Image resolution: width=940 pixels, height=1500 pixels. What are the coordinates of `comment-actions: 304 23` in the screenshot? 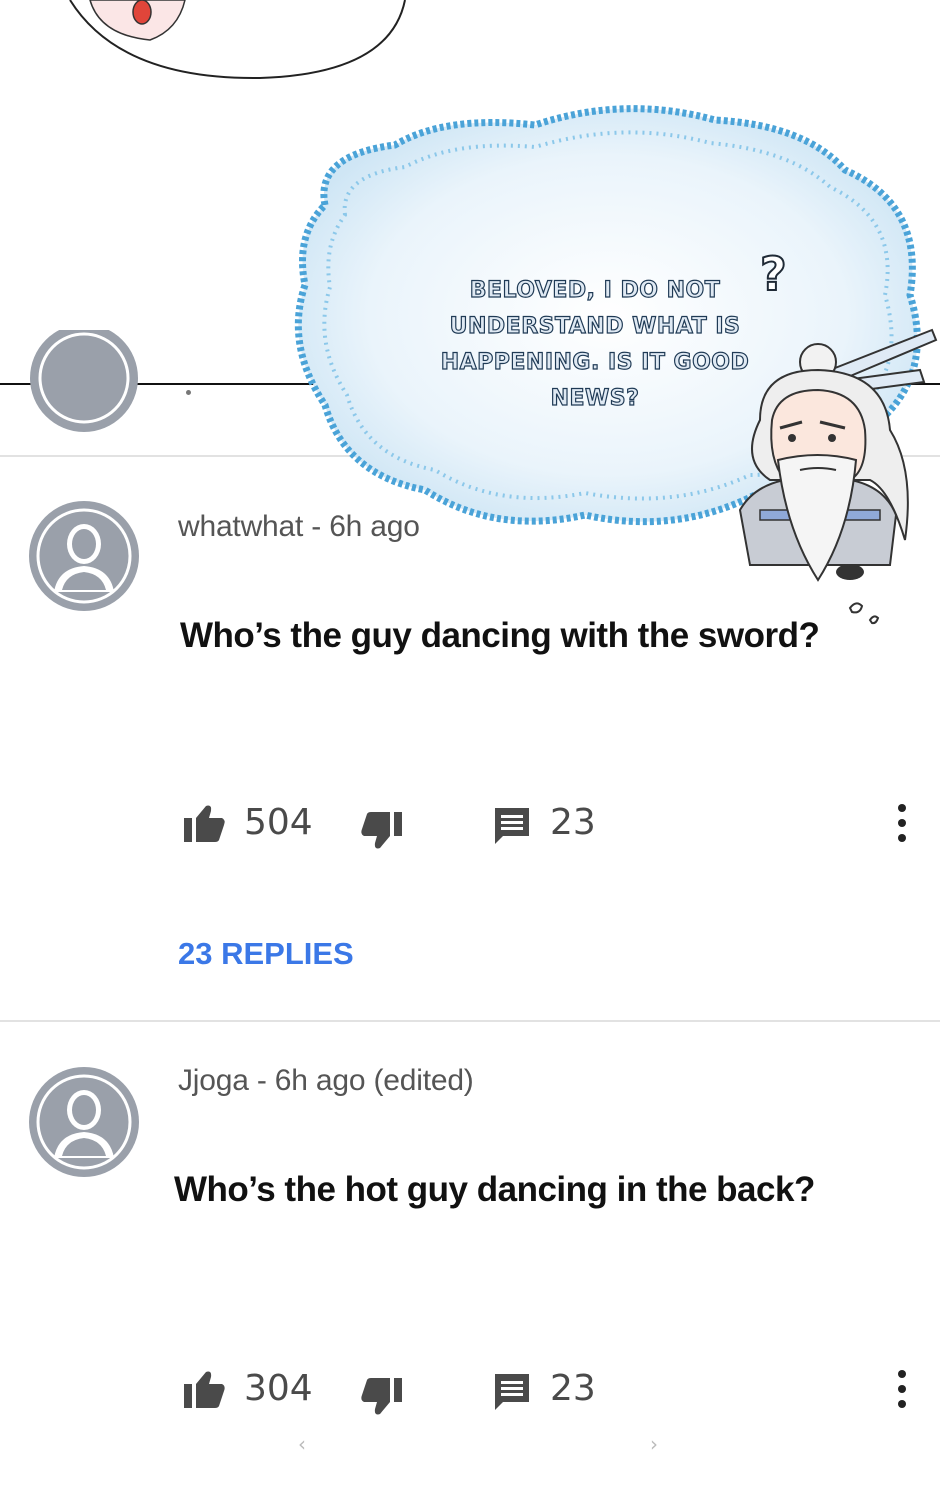 It's located at (548, 1391).